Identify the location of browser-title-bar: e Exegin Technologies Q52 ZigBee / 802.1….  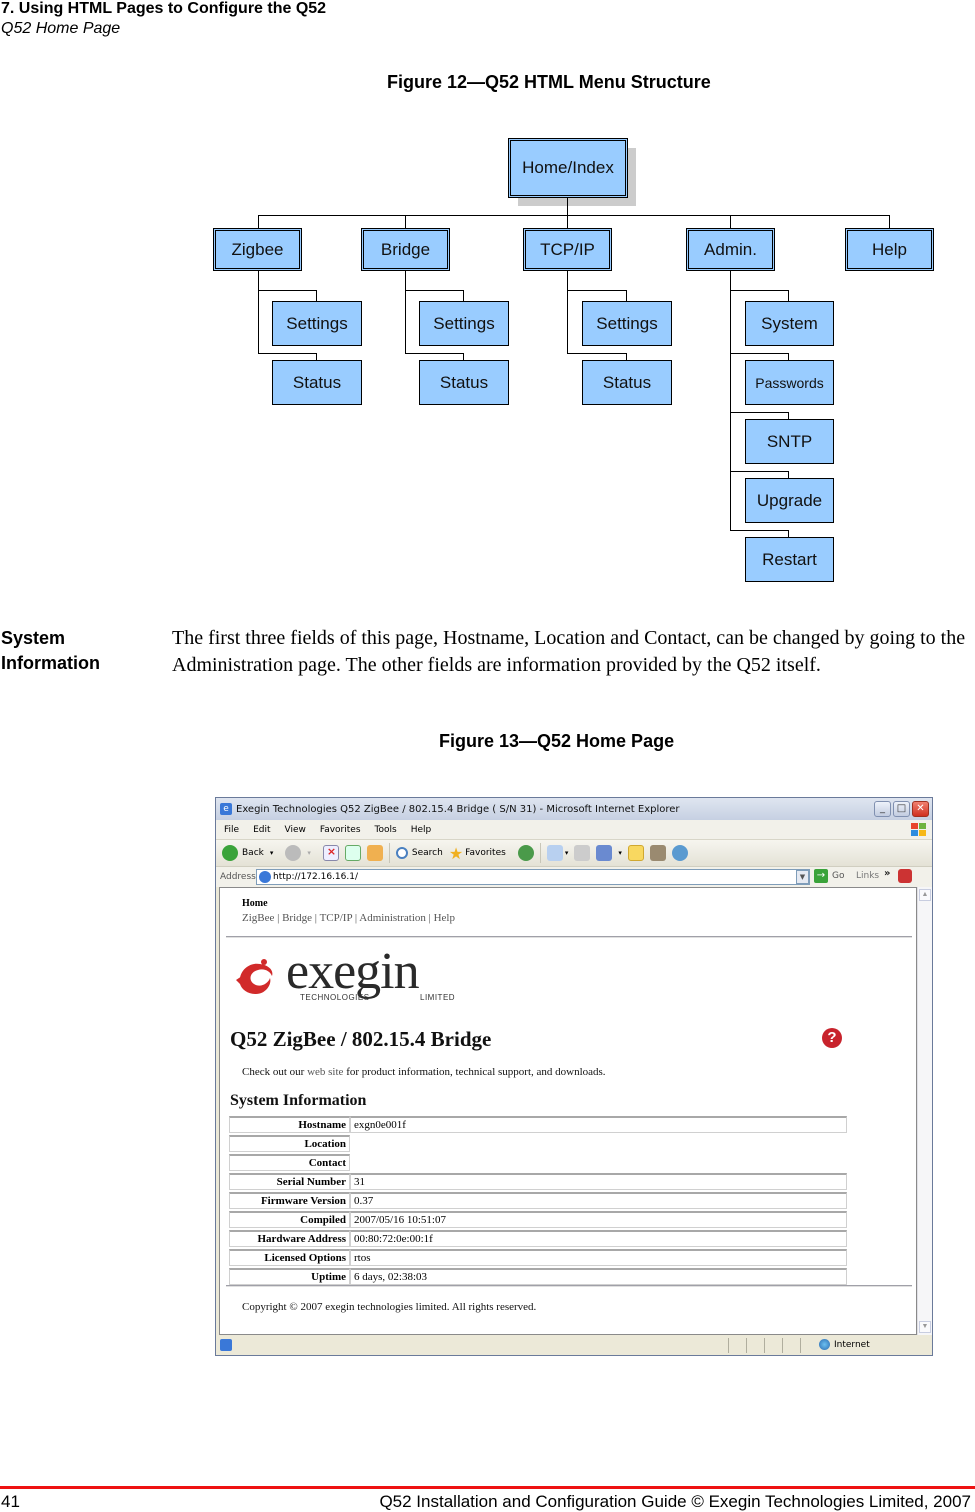
(574, 809).